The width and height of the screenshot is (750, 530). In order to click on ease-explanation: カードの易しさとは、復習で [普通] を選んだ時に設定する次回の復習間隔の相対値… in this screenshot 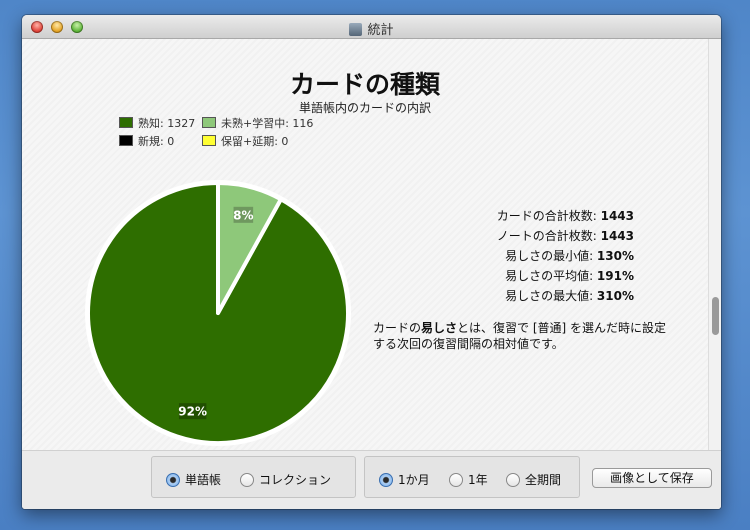, I will do `click(523, 336)`.